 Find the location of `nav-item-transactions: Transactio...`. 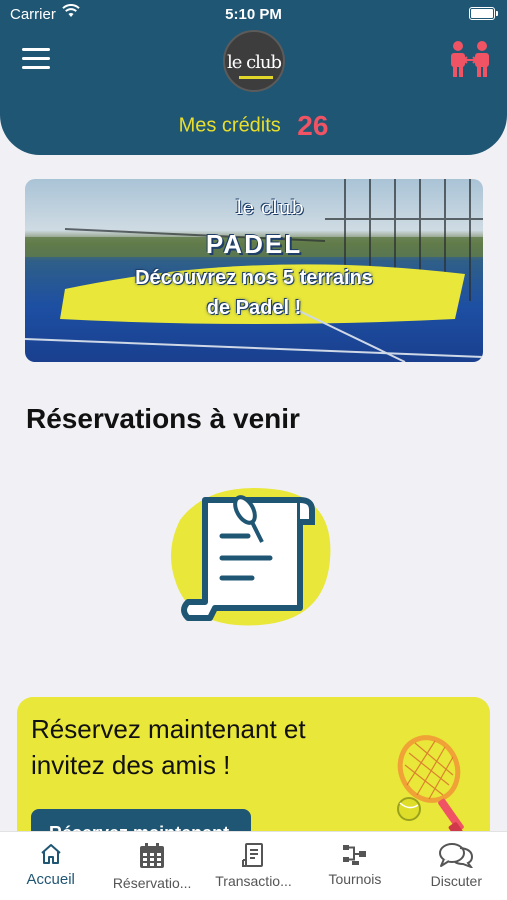

nav-item-transactions: Transactio... is located at coordinates (253, 866).